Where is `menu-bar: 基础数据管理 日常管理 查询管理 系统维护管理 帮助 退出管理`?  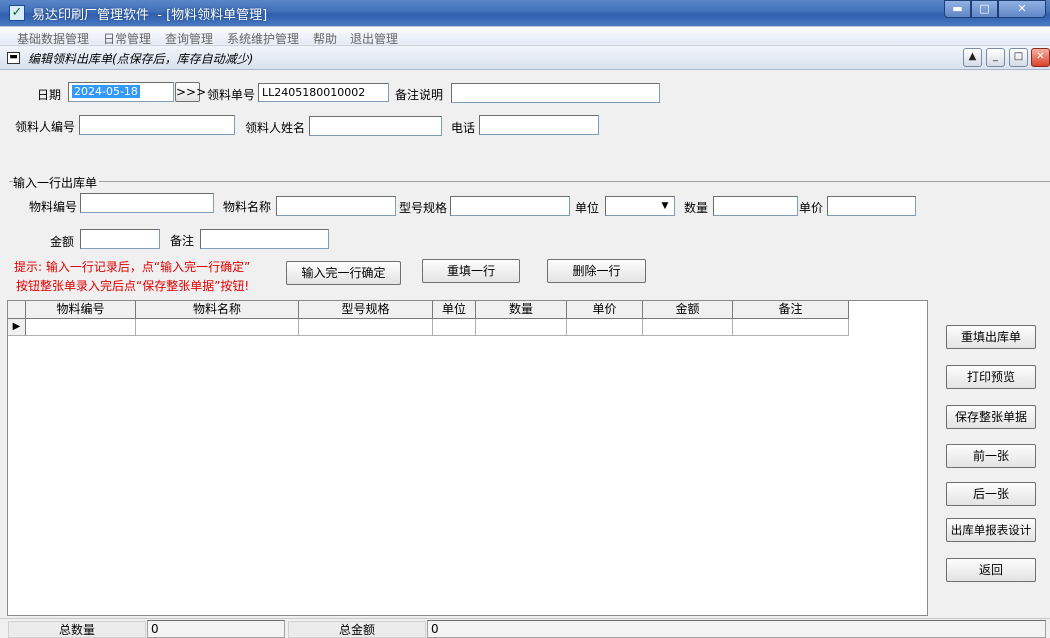
menu-bar: 基础数据管理 日常管理 查询管理 系统维护管理 帮助 退出管理 is located at coordinates (525, 36).